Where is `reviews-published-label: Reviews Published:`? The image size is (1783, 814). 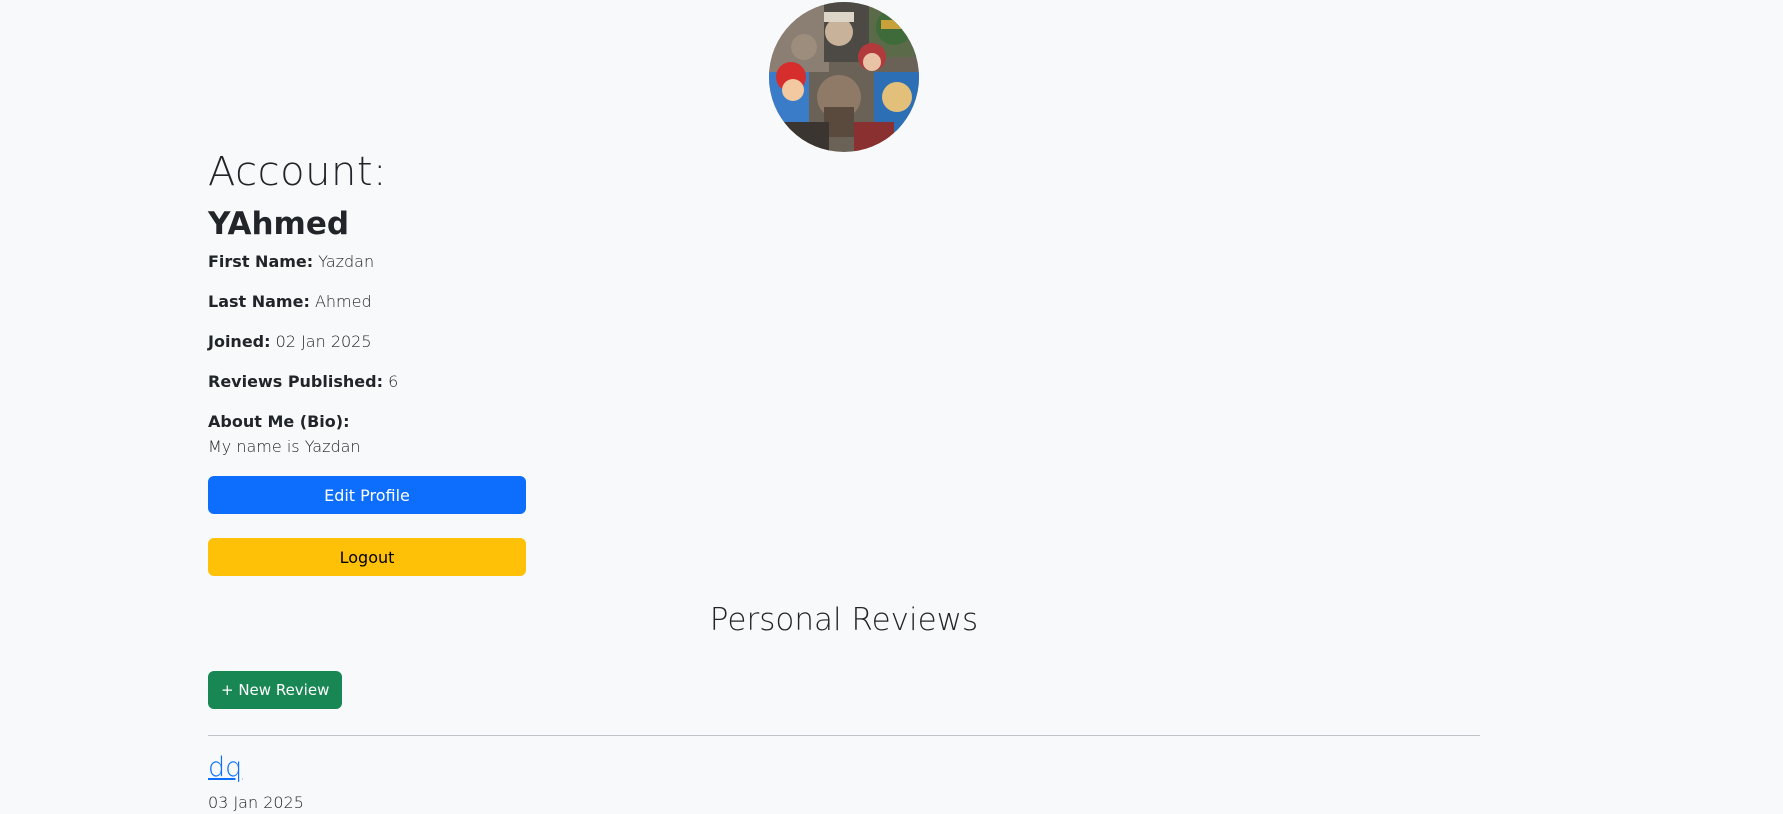
reviews-published-label: Reviews Published: is located at coordinates (295, 381).